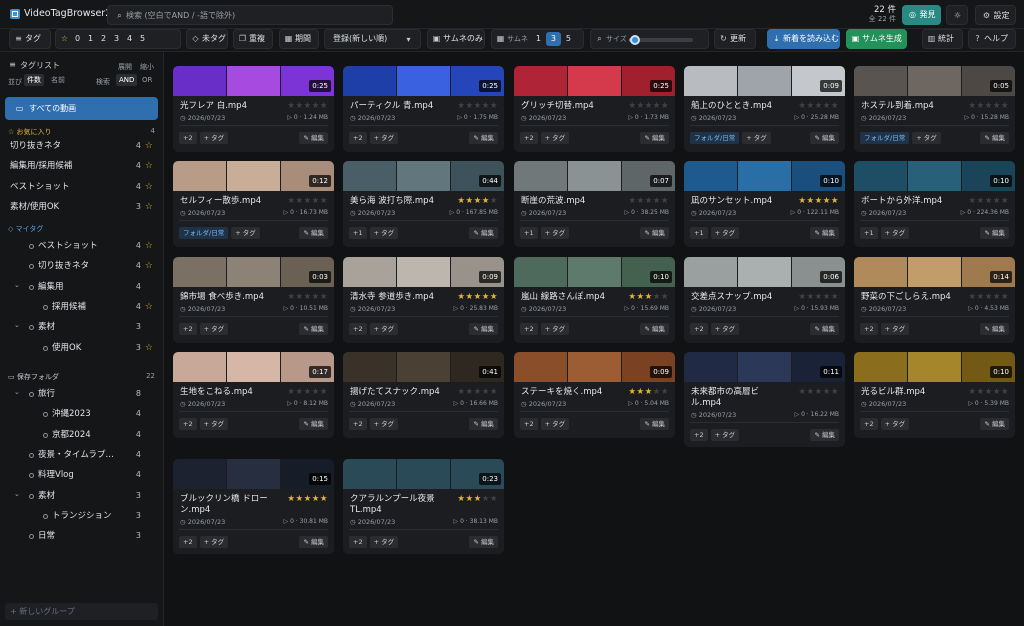 The width and height of the screenshot is (1024, 626). What do you see at coordinates (116, 39) in the screenshot?
I see `rating-3: 3` at bounding box center [116, 39].